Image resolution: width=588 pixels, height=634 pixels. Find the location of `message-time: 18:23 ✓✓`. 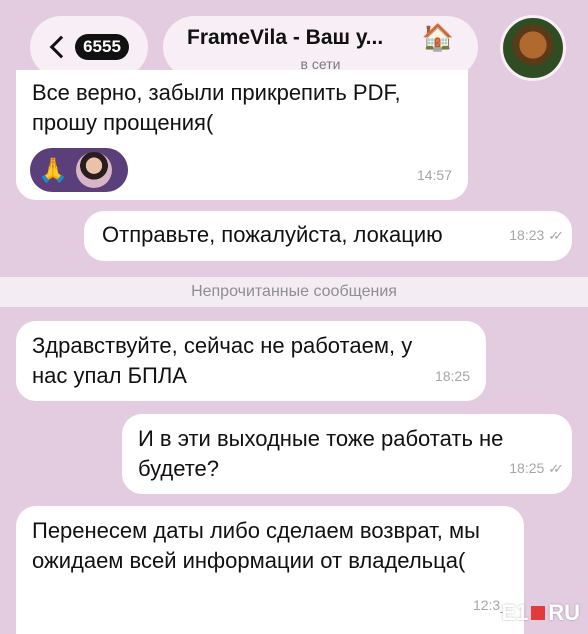

message-time: 18:23 ✓✓ is located at coordinates (536, 235).